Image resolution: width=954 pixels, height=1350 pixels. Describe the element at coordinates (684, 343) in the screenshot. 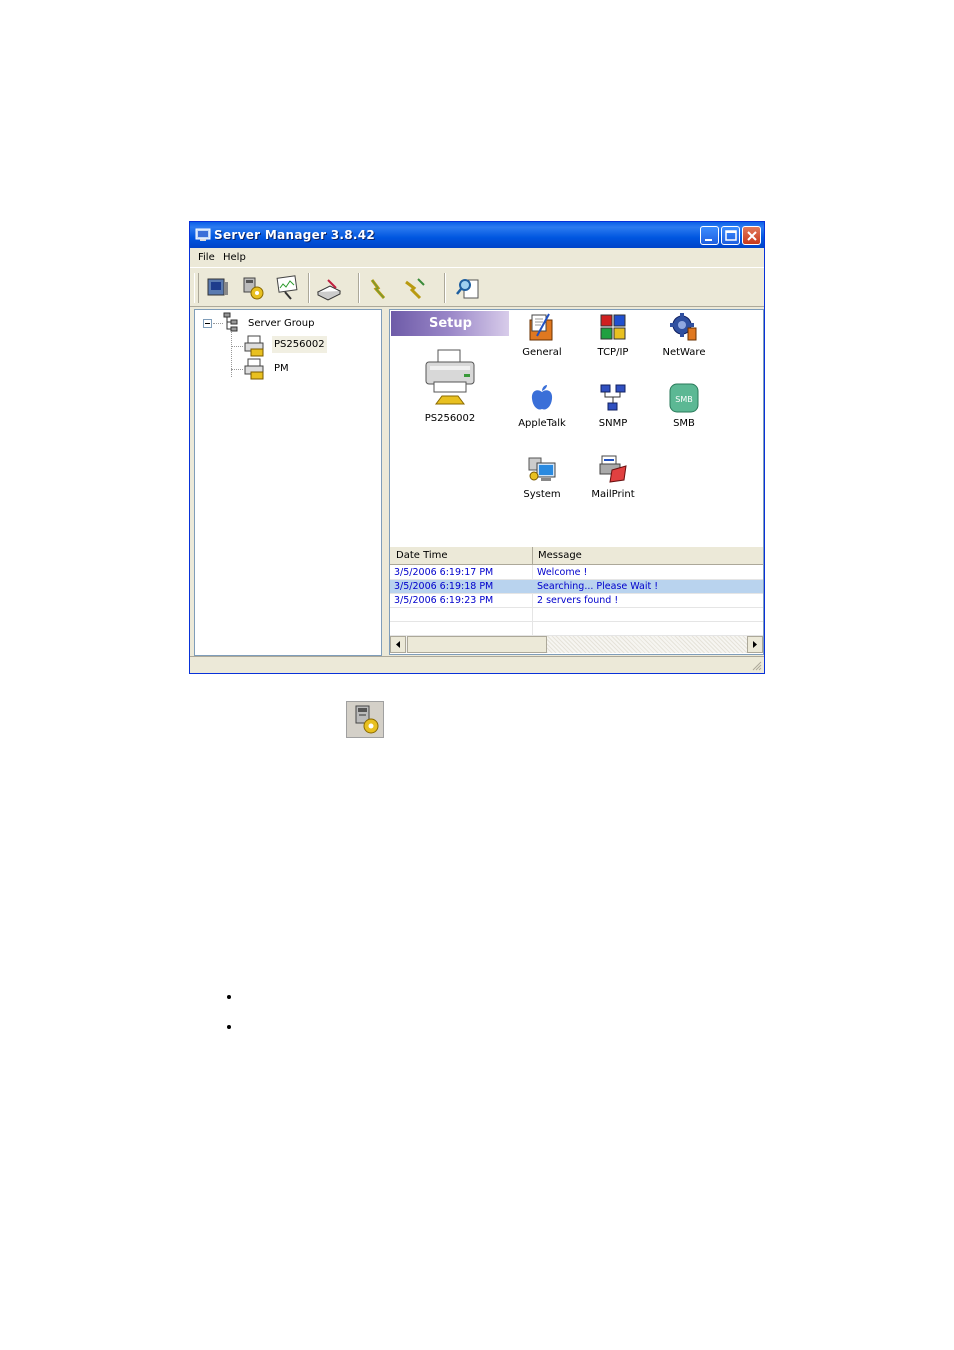

I see `feature-netware: NetWare` at that location.